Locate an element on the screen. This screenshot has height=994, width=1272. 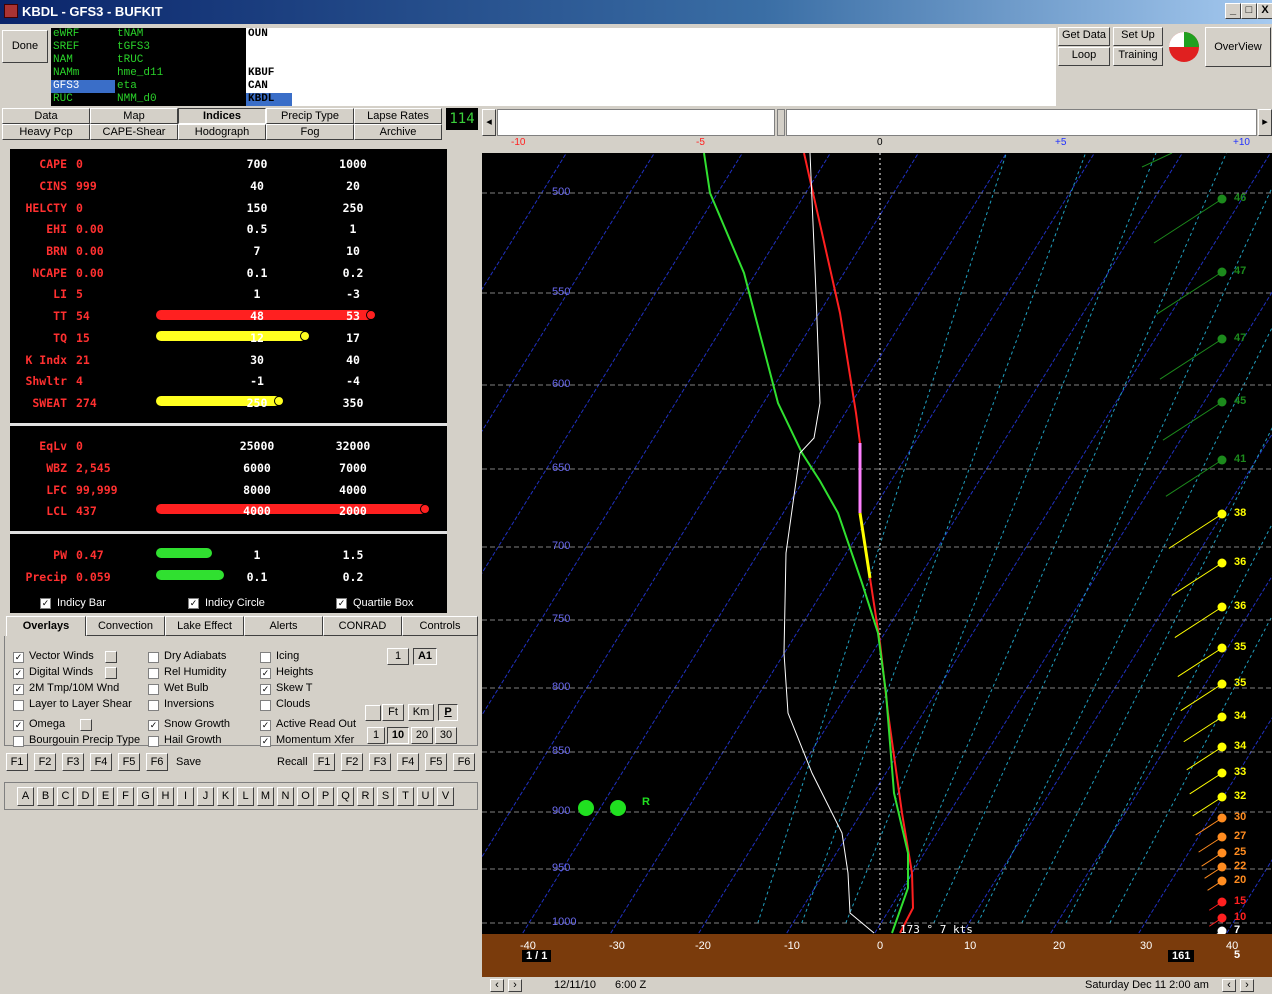
letter-key: E is located at coordinates (105, 796).